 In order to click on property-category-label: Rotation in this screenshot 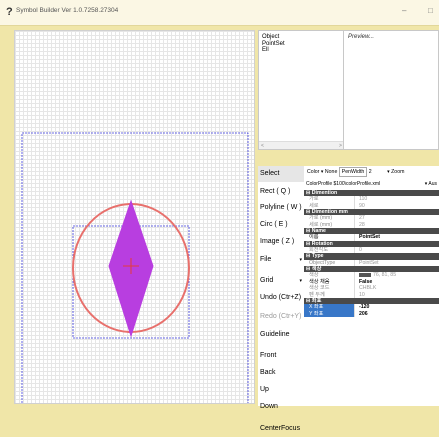, I will do `click(322, 243)`.